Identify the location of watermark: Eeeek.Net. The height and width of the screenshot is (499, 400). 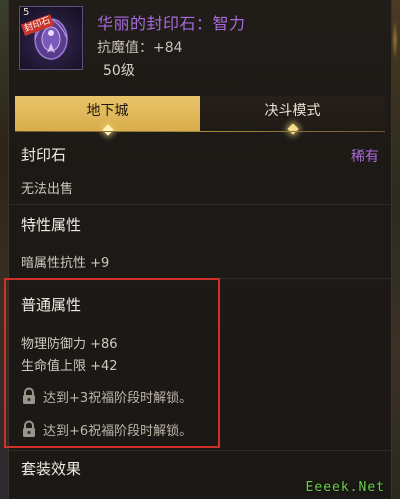
(345, 487).